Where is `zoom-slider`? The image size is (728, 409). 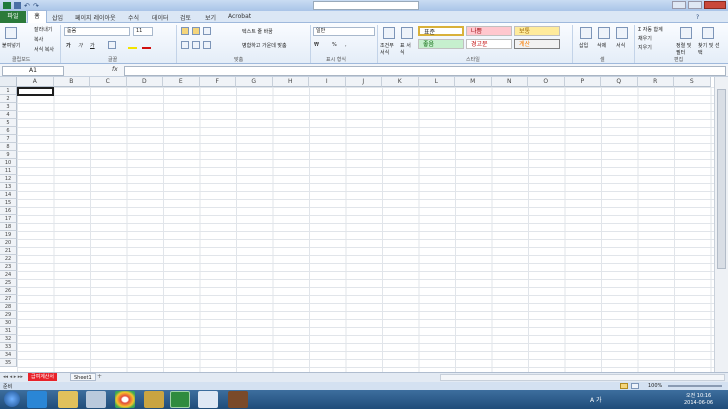 zoom-slider is located at coordinates (695, 386).